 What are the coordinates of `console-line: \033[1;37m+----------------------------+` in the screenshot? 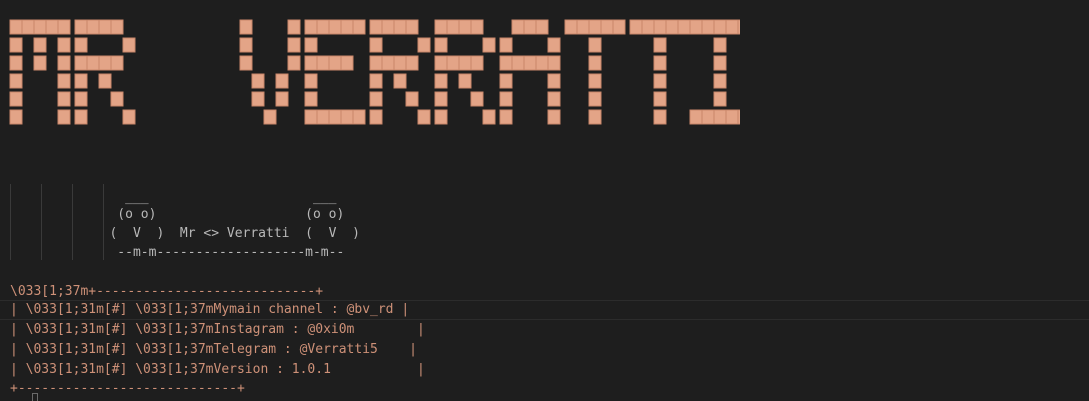 It's located at (166, 292).